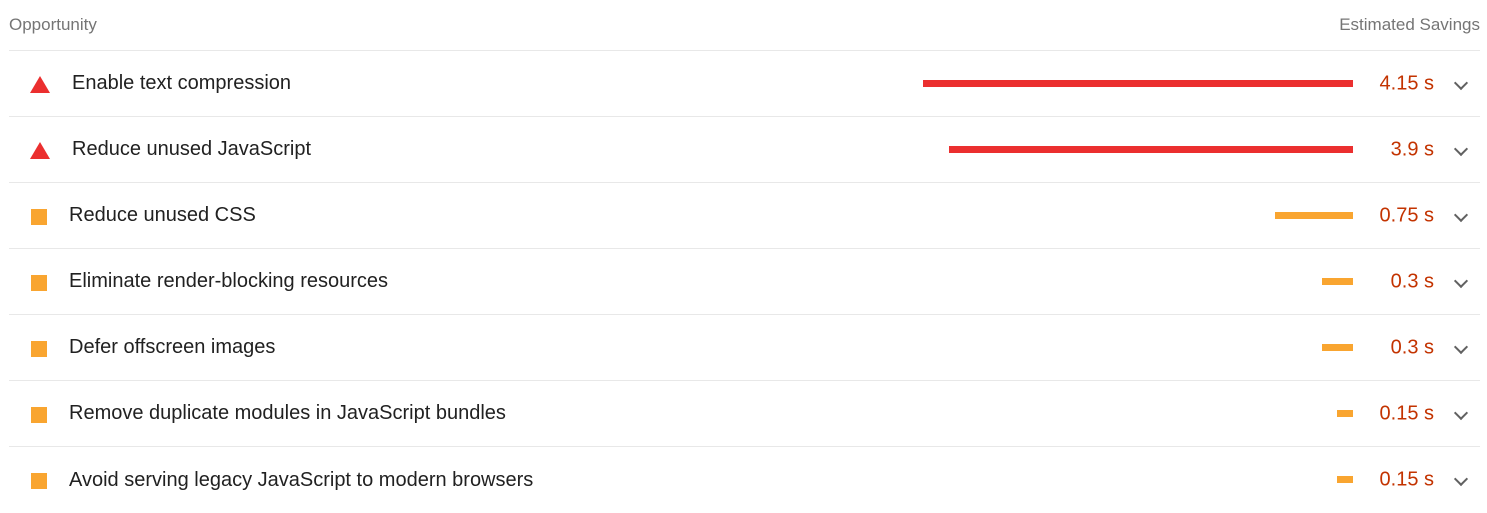  Describe the element at coordinates (744, 150) in the screenshot. I see `opportunity-row: Reduce unused JavaScript 3.9 s` at that location.